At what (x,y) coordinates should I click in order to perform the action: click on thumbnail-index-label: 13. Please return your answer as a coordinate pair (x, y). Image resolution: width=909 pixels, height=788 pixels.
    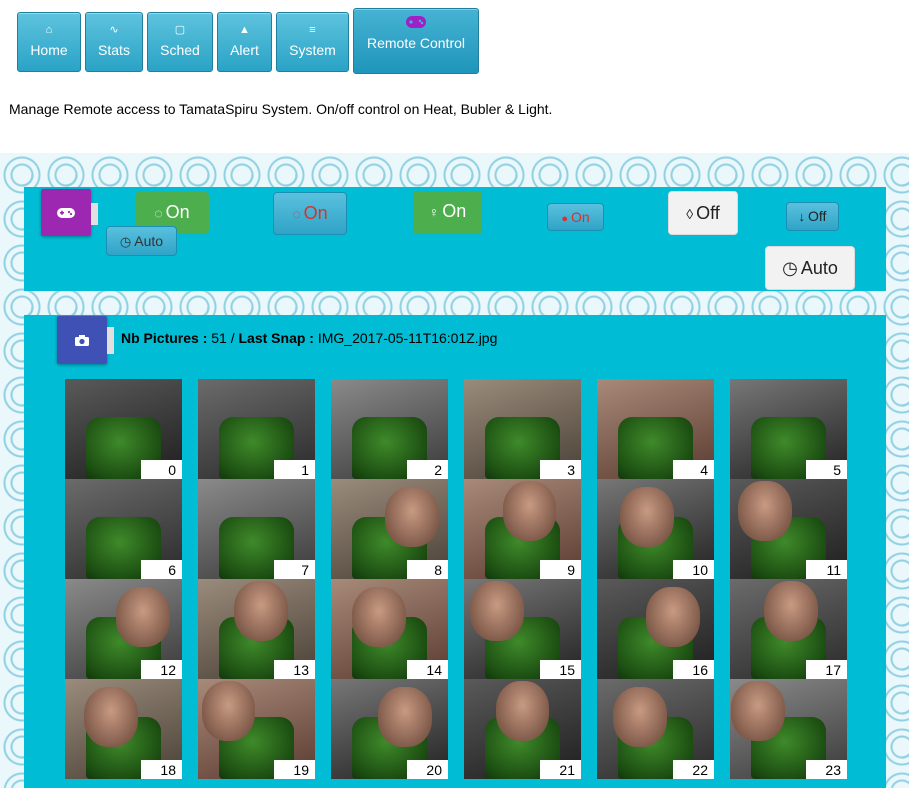
    Looking at the image, I should click on (294, 669).